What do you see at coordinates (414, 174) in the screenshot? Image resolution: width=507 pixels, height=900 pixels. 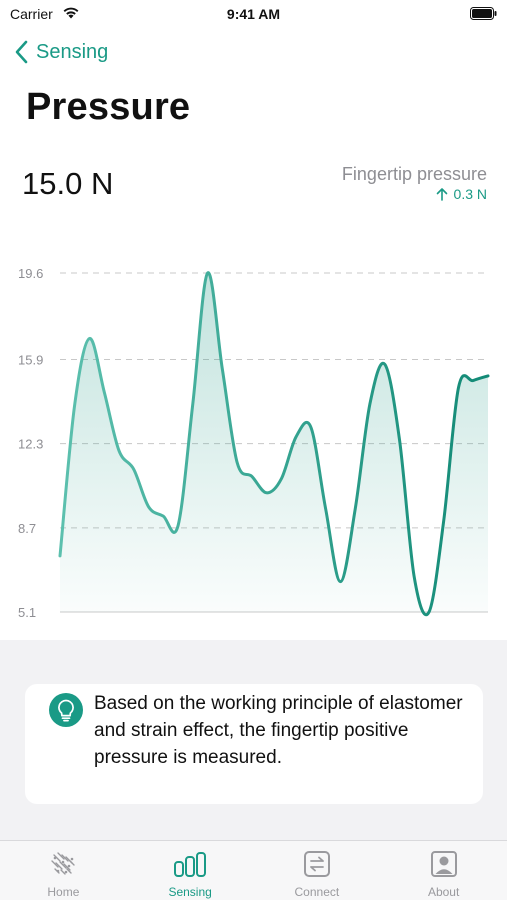 I see `metric-name: Fingertip pressure` at bounding box center [414, 174].